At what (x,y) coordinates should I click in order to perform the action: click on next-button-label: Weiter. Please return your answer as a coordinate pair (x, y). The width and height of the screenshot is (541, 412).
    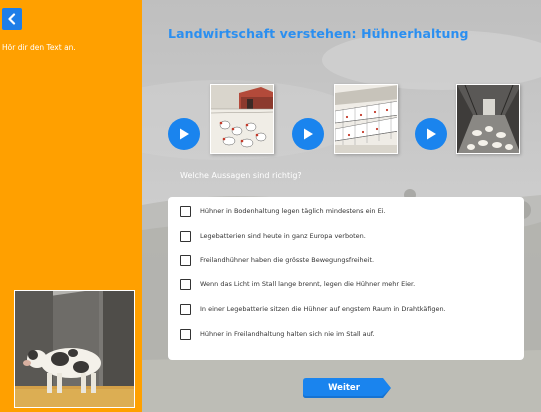
    Looking at the image, I should click on (344, 388).